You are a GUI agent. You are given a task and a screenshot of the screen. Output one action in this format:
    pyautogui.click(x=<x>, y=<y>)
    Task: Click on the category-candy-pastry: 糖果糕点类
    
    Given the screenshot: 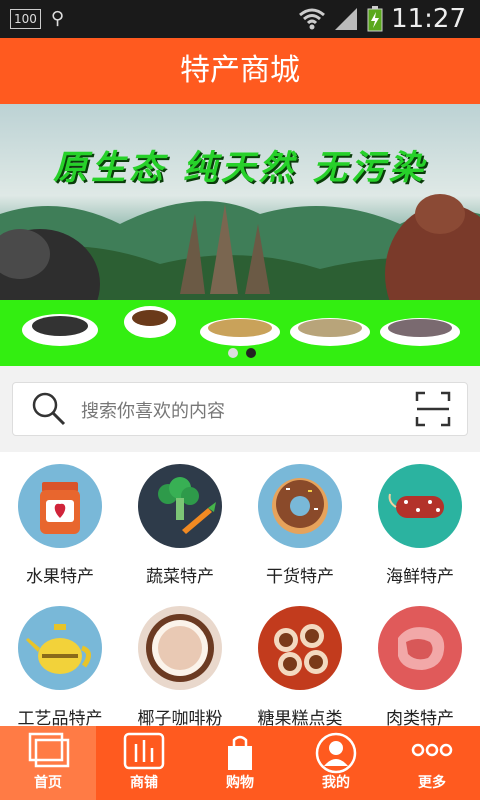 What is the action you would take?
    pyautogui.click(x=300, y=667)
    